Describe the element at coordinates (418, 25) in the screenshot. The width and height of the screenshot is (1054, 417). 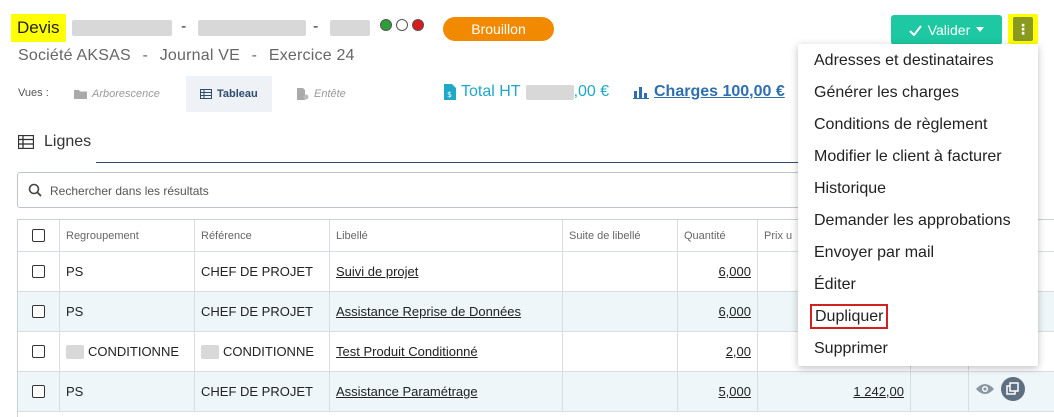
I see `status-dot-red-icon` at that location.